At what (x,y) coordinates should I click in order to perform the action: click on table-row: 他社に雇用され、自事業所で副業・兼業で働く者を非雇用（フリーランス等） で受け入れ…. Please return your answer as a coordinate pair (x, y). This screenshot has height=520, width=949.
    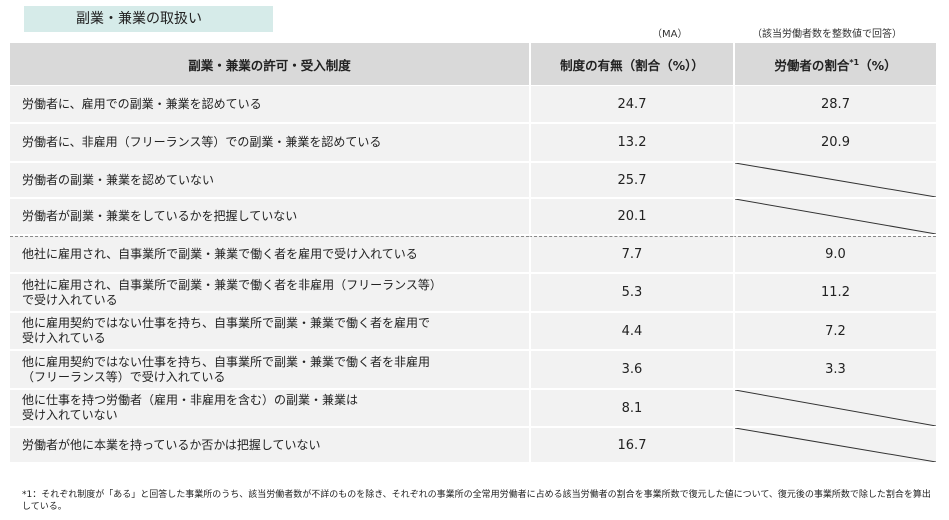
    Looking at the image, I should click on (473, 293).